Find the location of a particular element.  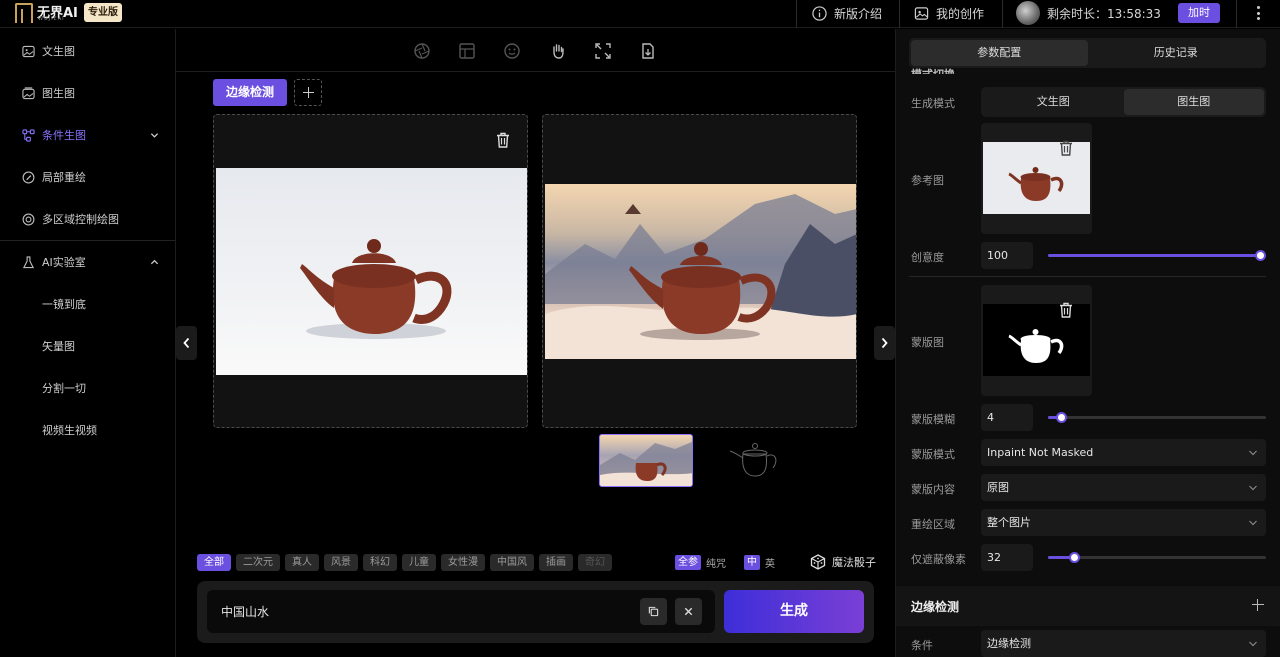

tab-edge-detection: 边缘检测 is located at coordinates (250, 92).